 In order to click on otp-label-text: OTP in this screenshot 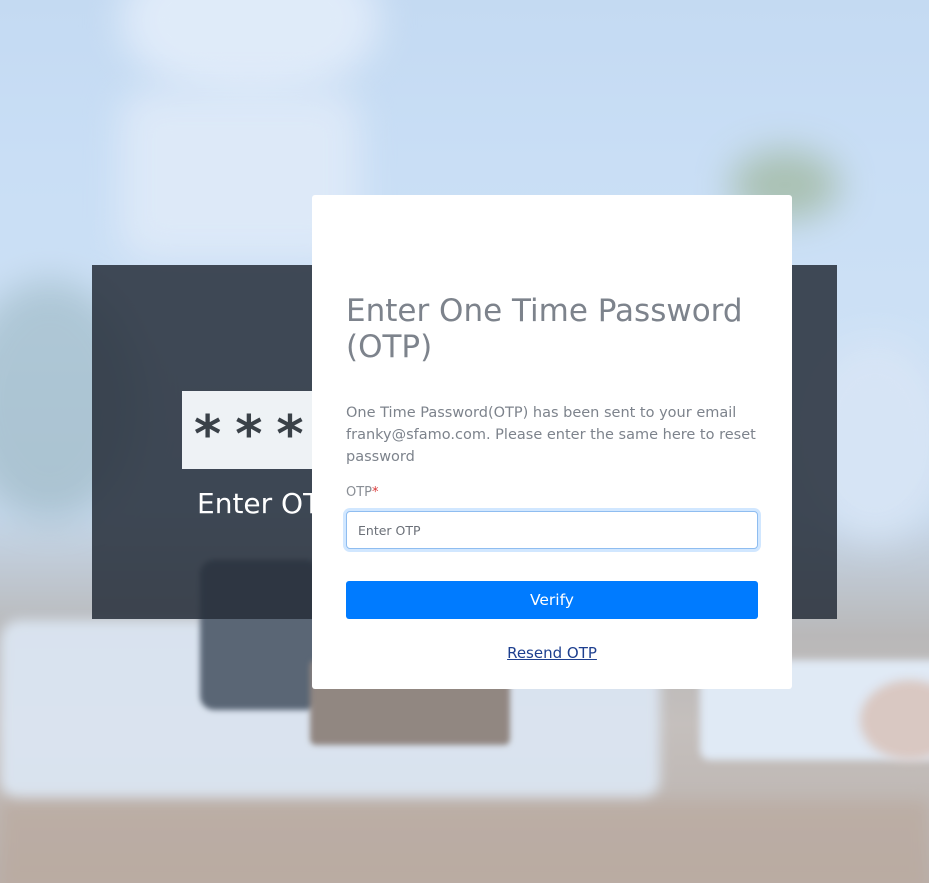, I will do `click(359, 492)`.